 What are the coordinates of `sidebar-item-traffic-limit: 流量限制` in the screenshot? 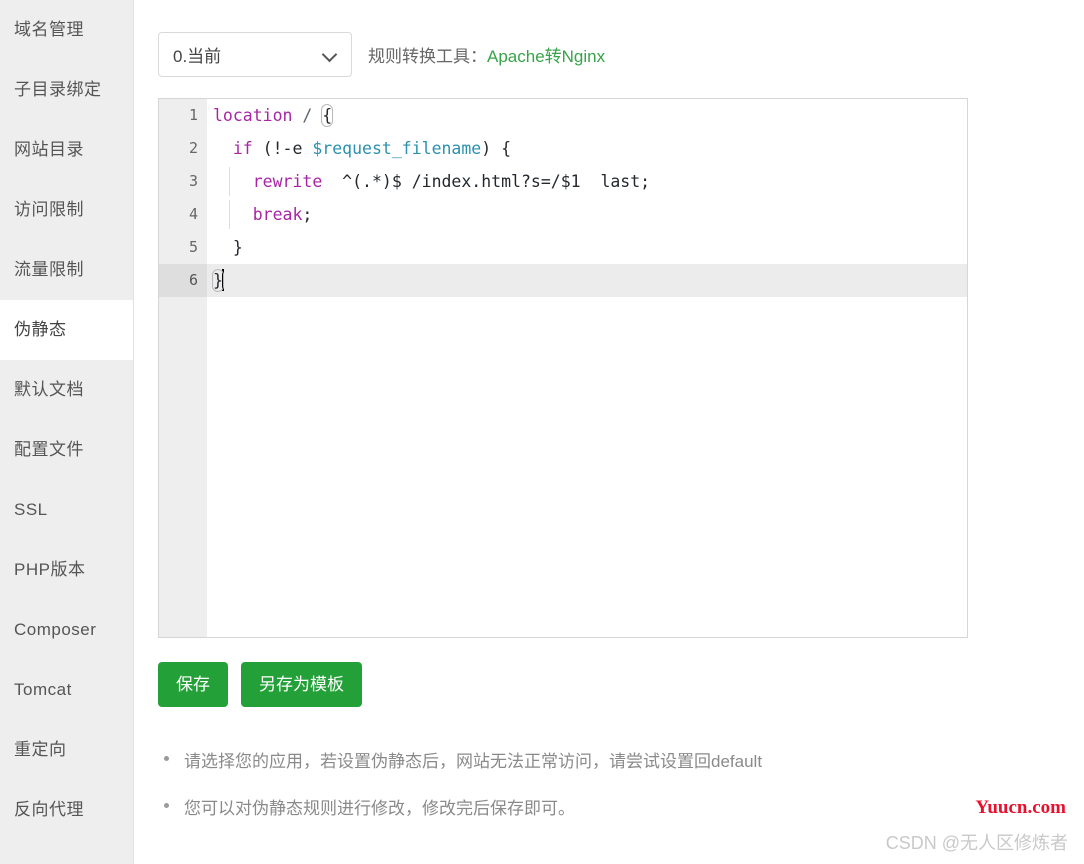 It's located at (66, 270).